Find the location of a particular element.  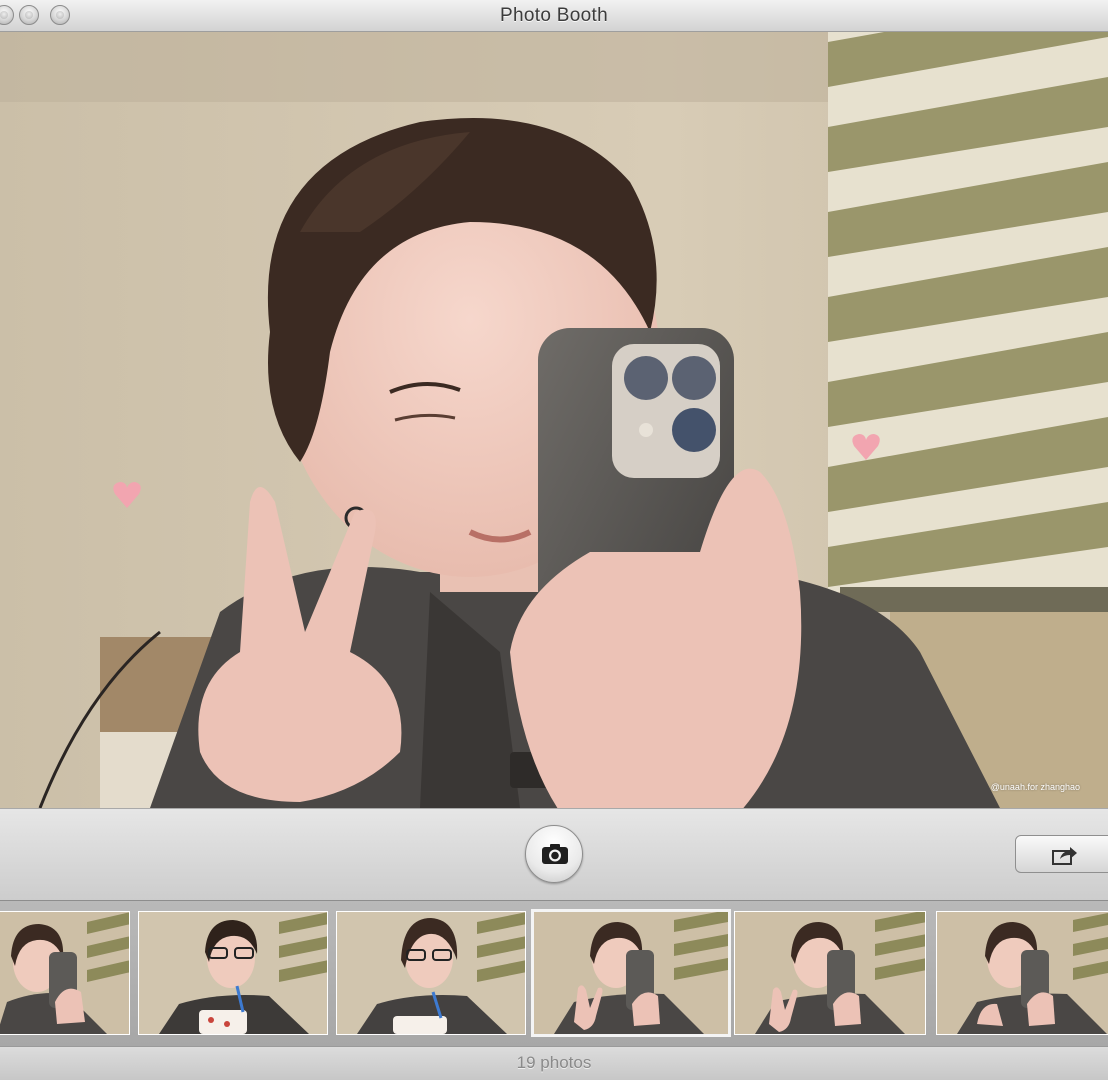

title-bar: Photo Booth is located at coordinates (554, 16).